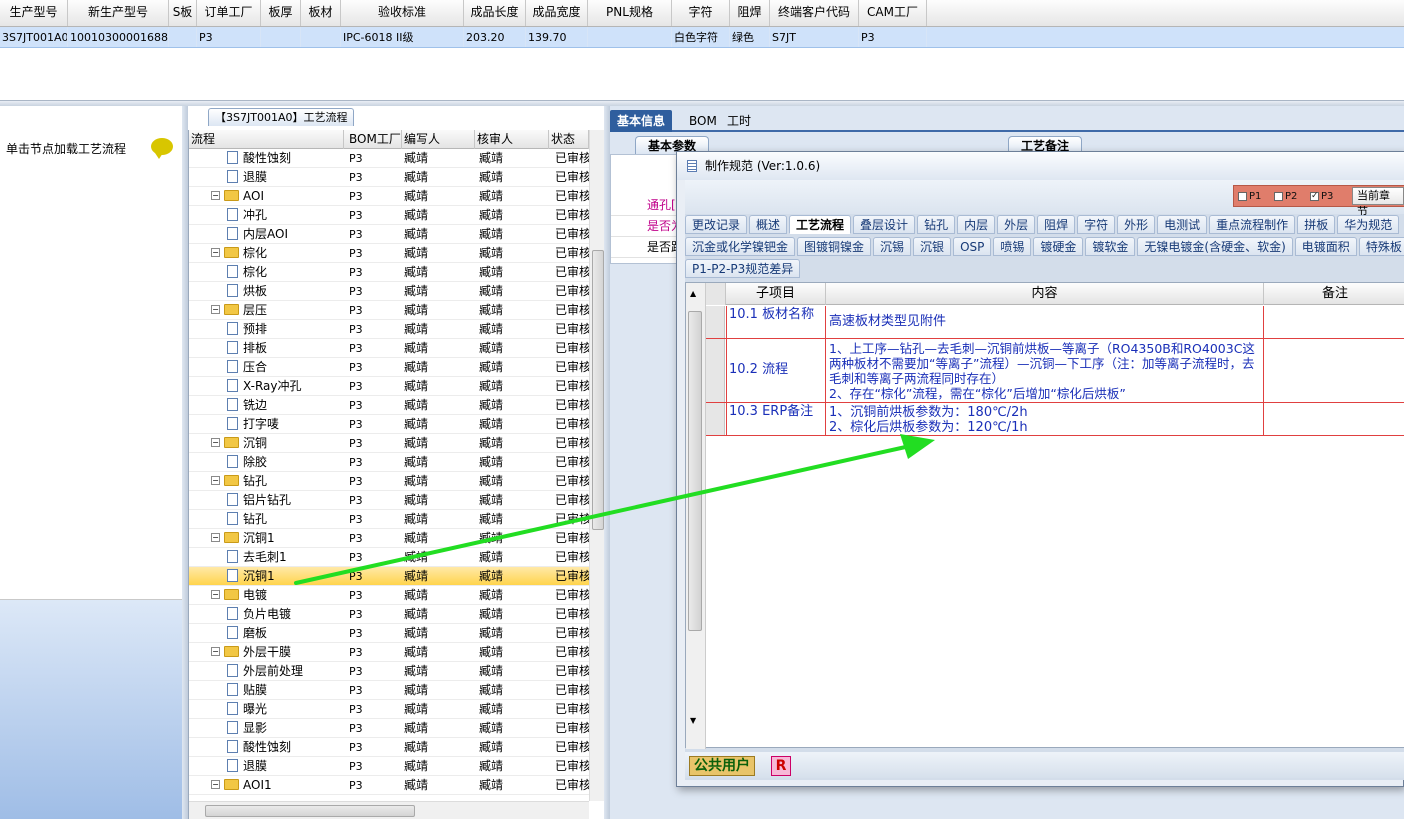 The image size is (1404, 819). Describe the element at coordinates (1368, 224) in the screenshot. I see `category-tab: 华为规范` at that location.